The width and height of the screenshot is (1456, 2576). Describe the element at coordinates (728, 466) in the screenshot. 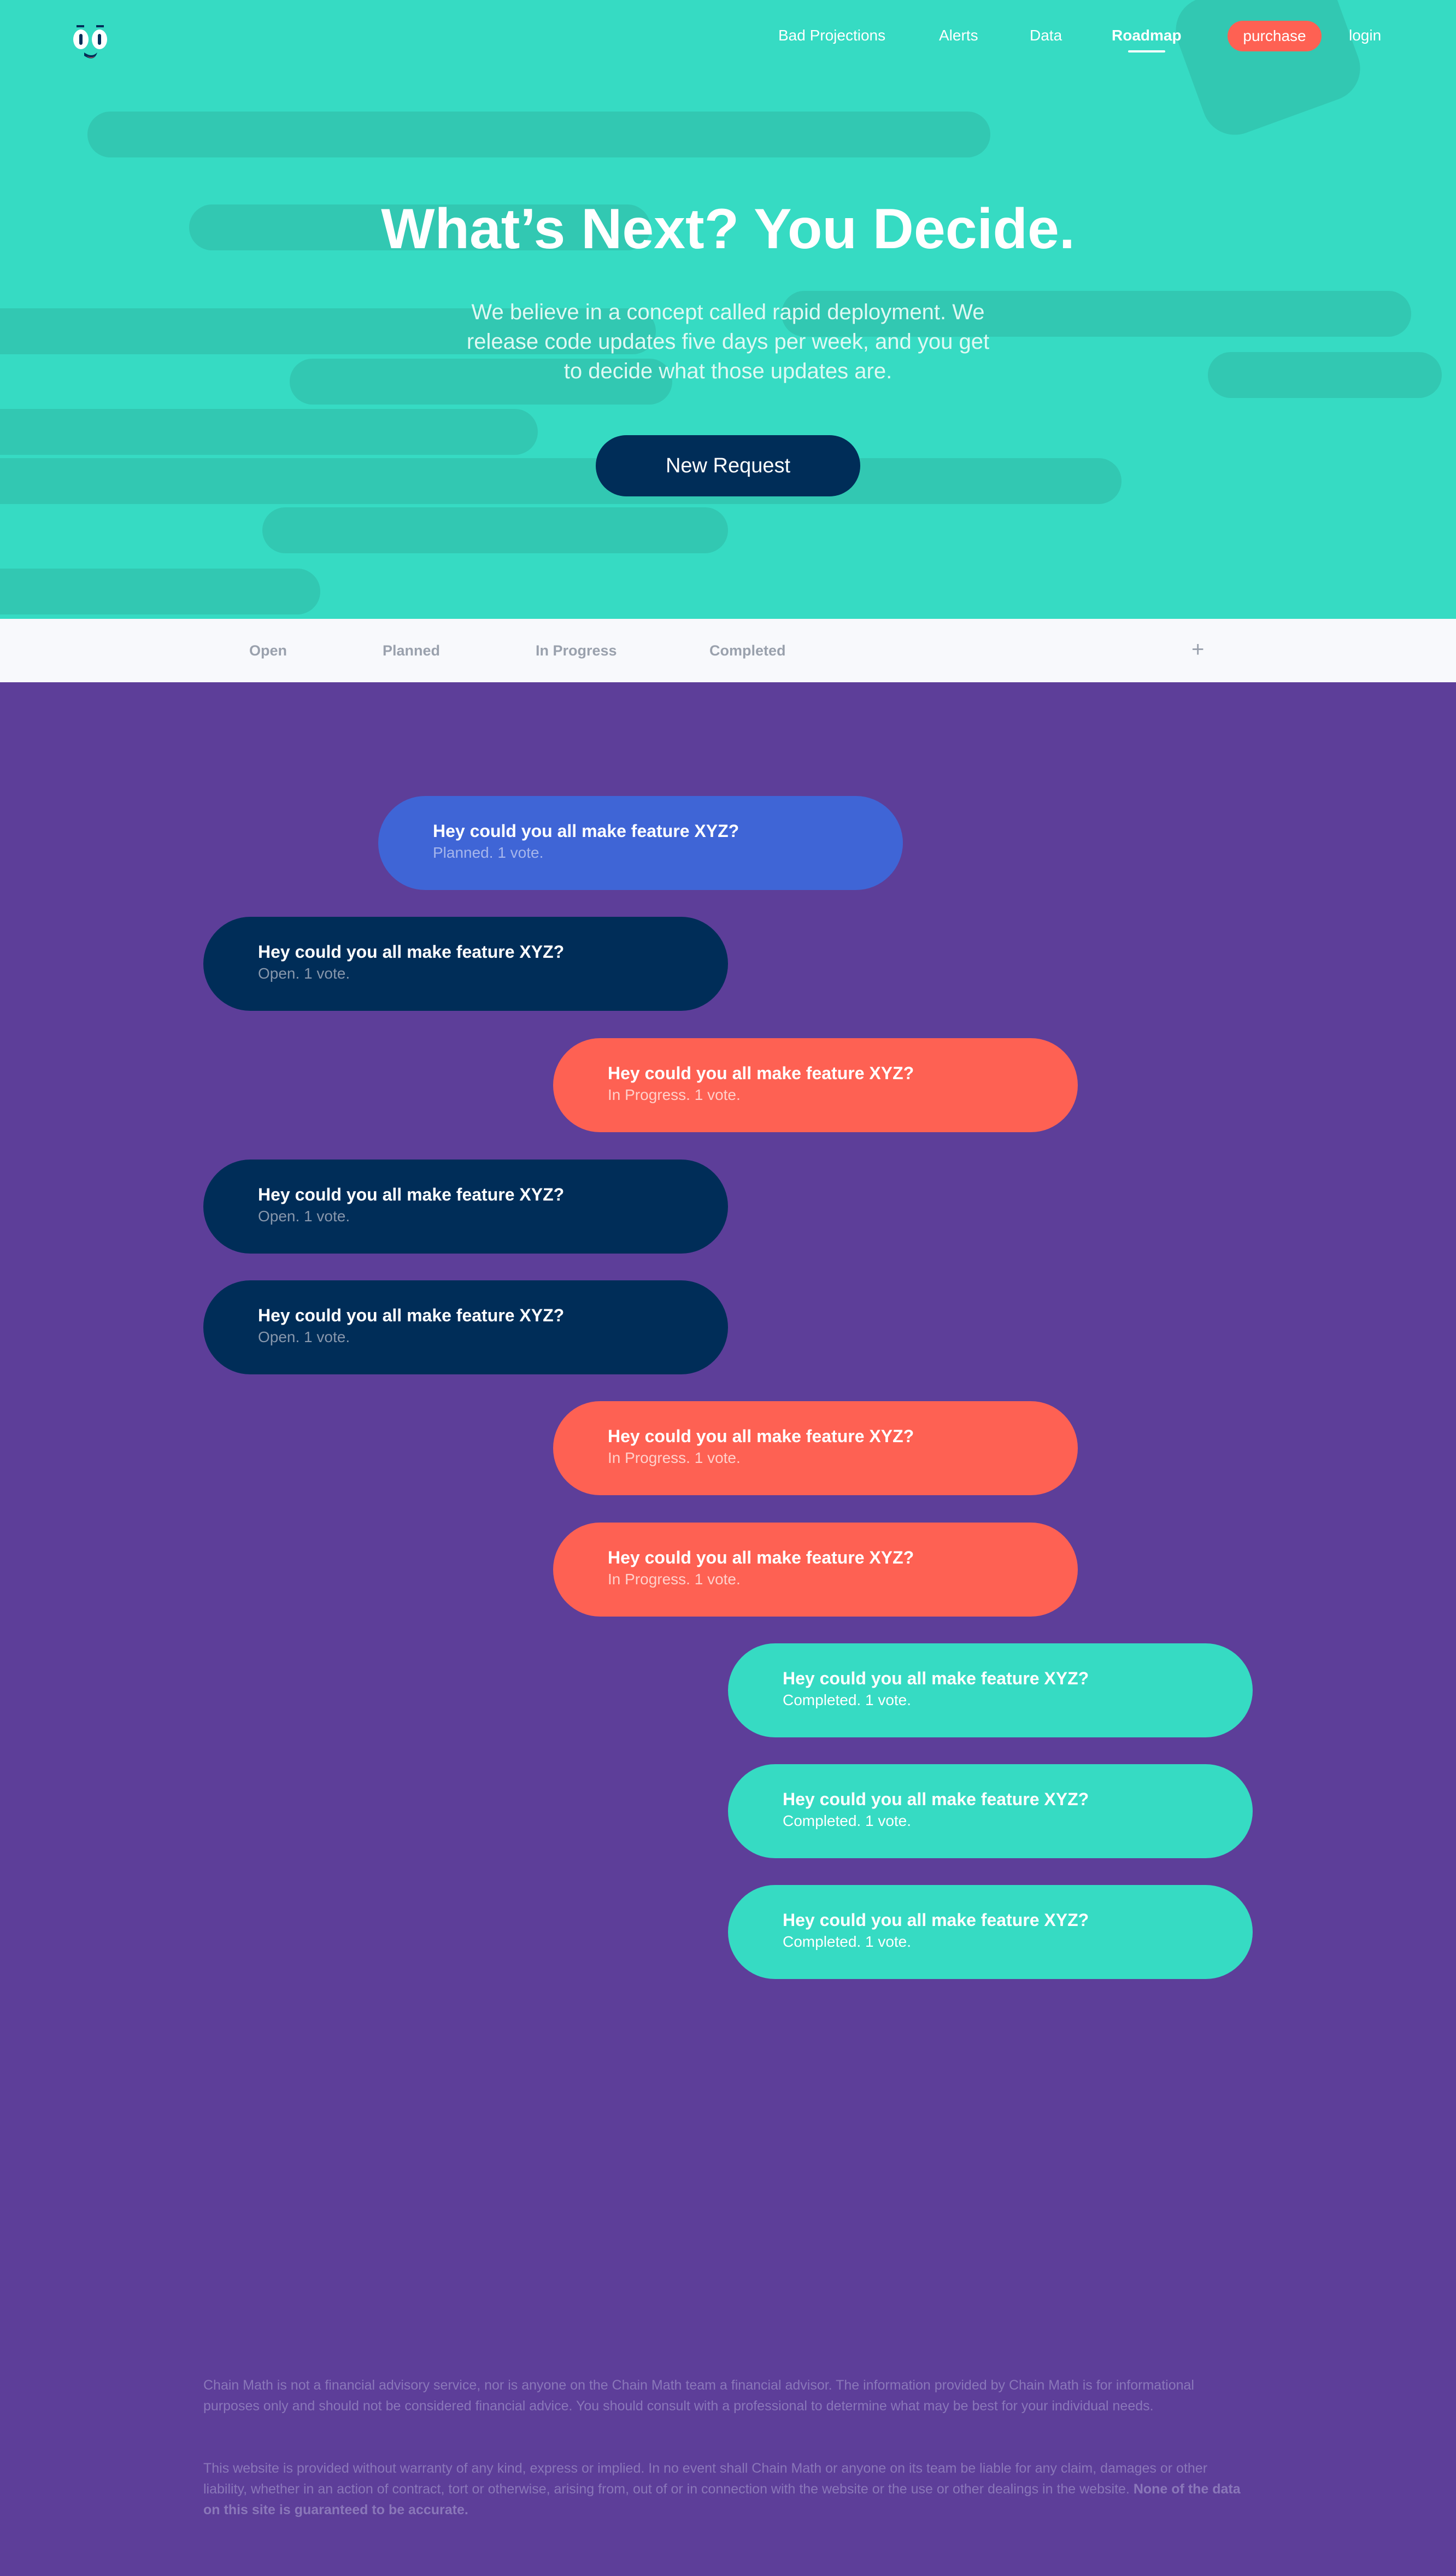

I see `new-request-button: New Request` at that location.